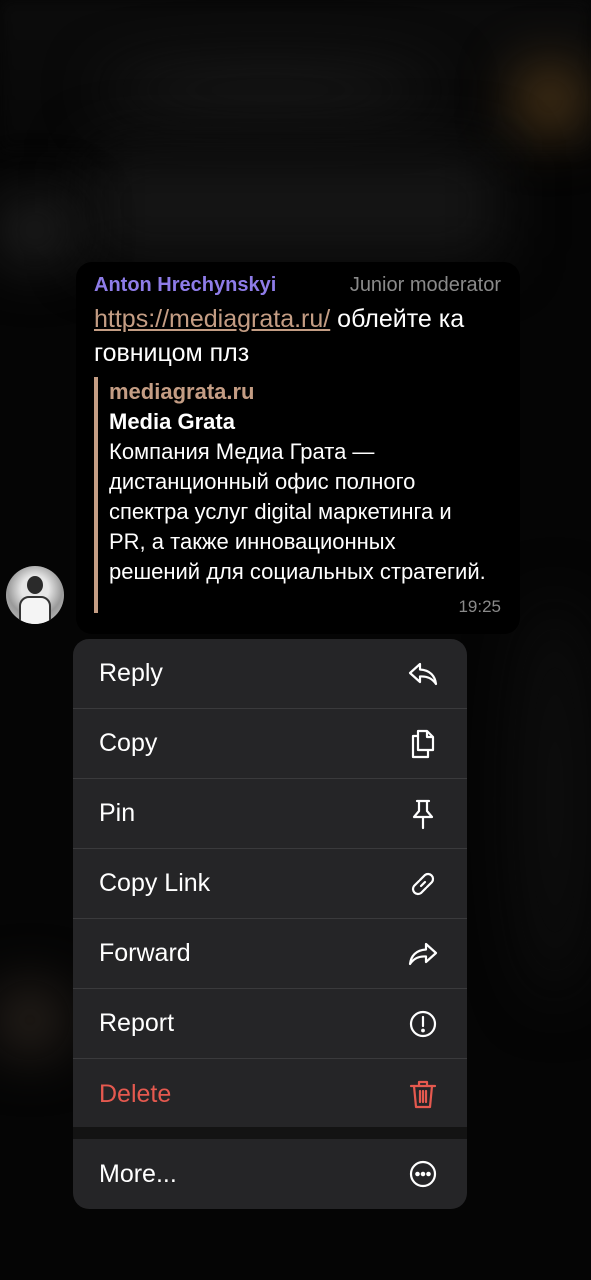  What do you see at coordinates (131, 673) in the screenshot?
I see `reply-label: Reply` at bounding box center [131, 673].